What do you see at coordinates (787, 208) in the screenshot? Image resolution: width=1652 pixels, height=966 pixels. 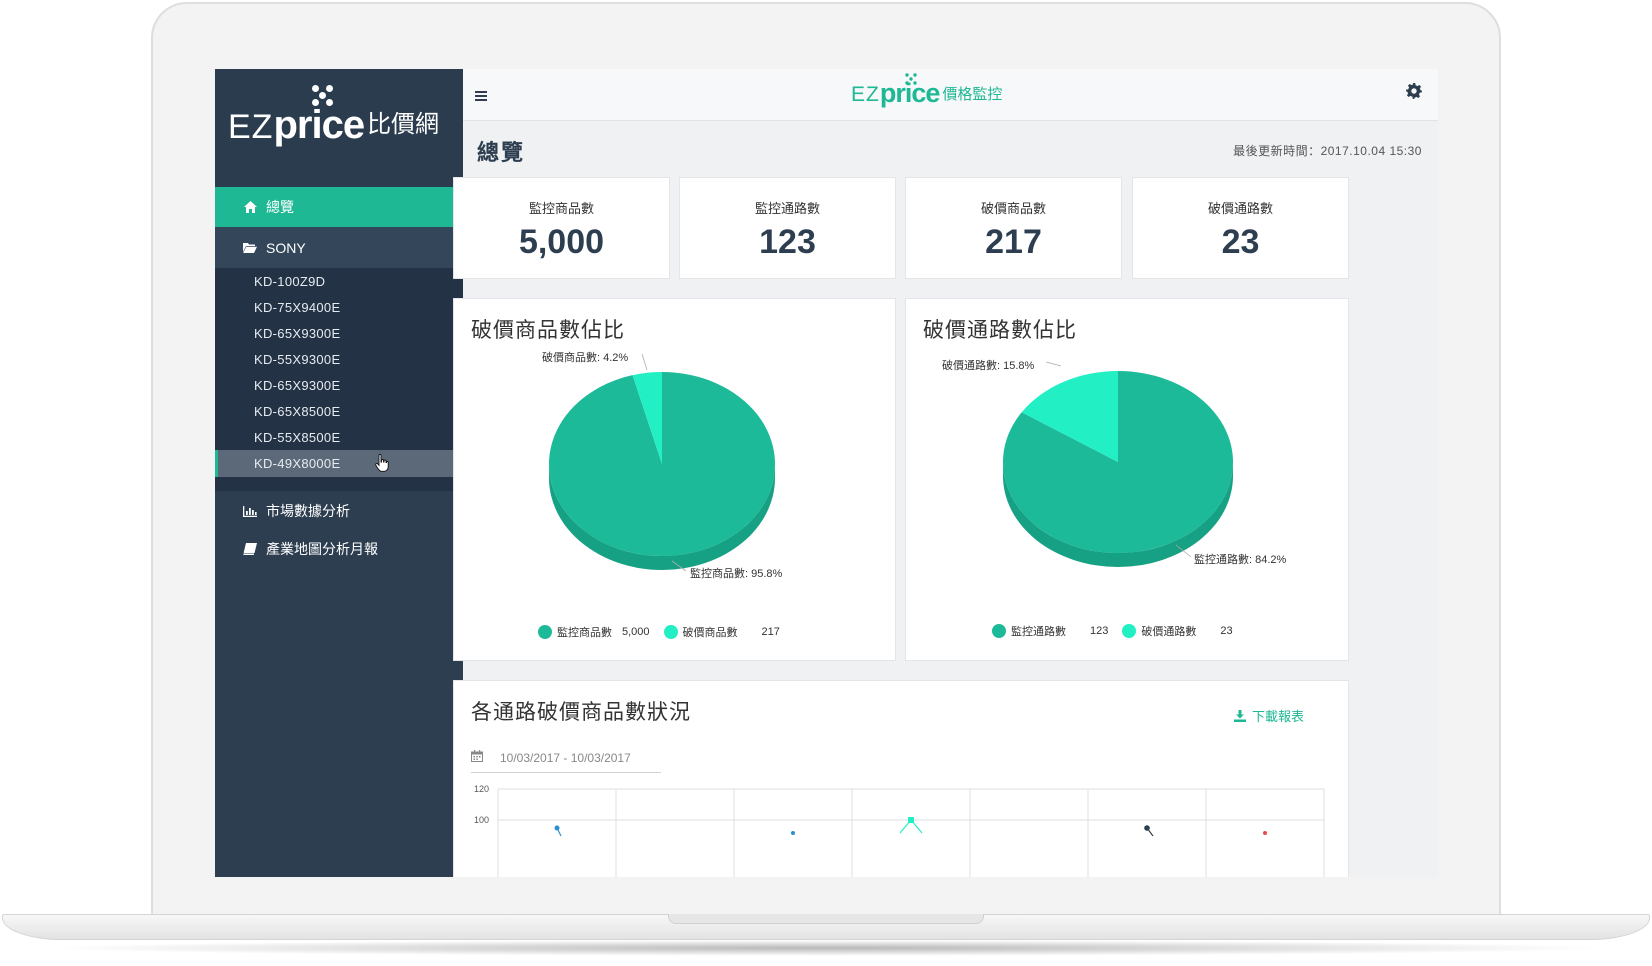 I see `stat-label: 監控通路數` at bounding box center [787, 208].